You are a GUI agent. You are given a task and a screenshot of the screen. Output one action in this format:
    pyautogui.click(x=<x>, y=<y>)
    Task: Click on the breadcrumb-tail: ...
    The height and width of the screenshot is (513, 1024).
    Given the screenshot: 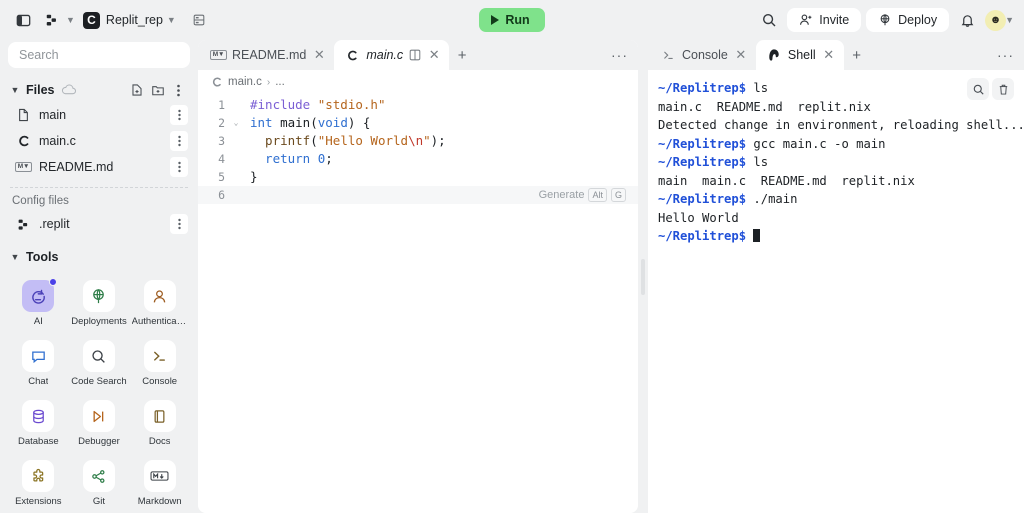 What is the action you would take?
    pyautogui.click(x=280, y=82)
    